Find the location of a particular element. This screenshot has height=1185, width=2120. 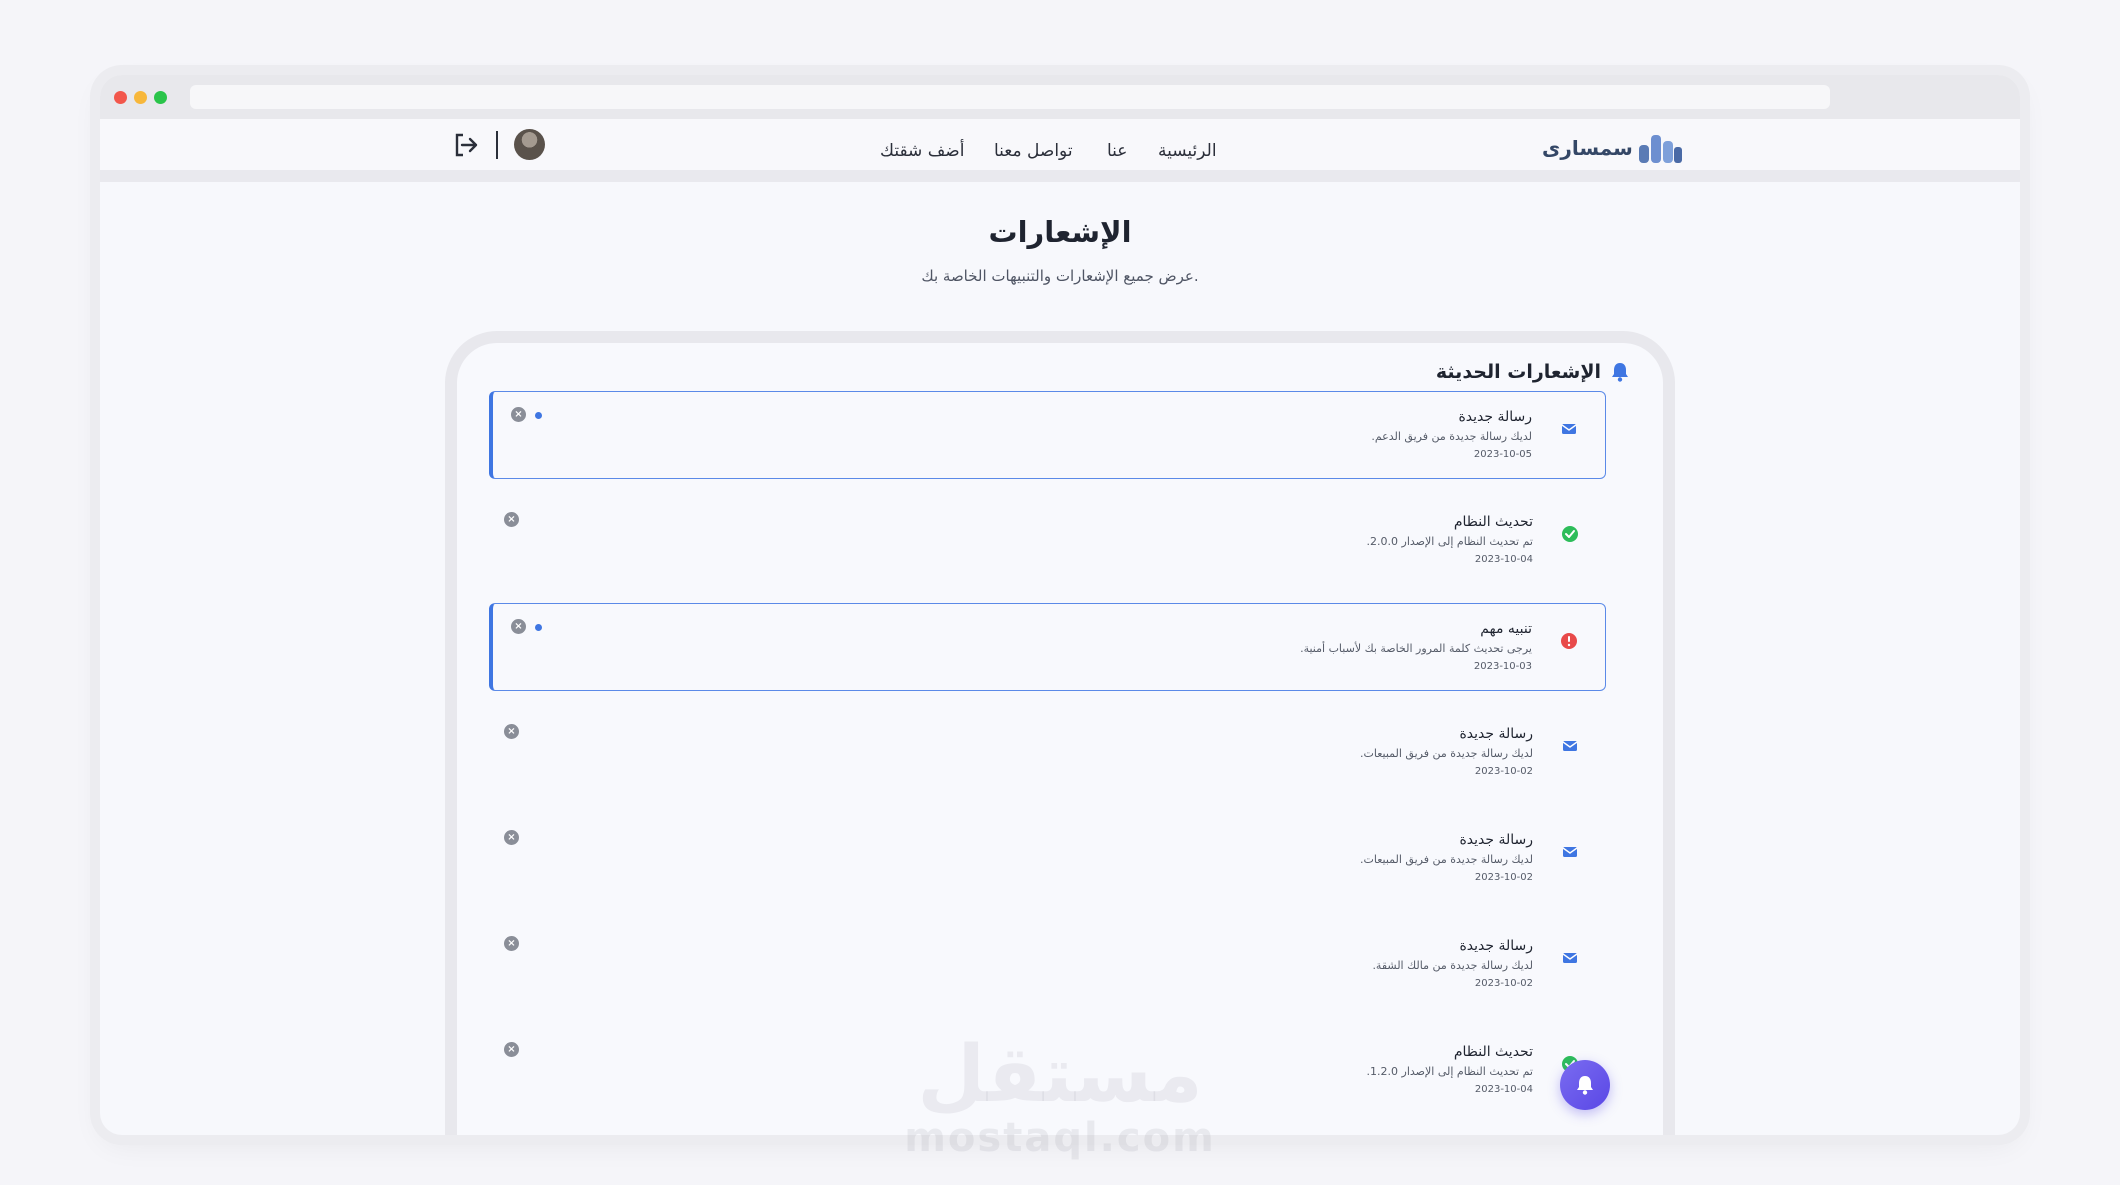

card-header: الإشعارات الحديثة is located at coordinates (1532, 372).